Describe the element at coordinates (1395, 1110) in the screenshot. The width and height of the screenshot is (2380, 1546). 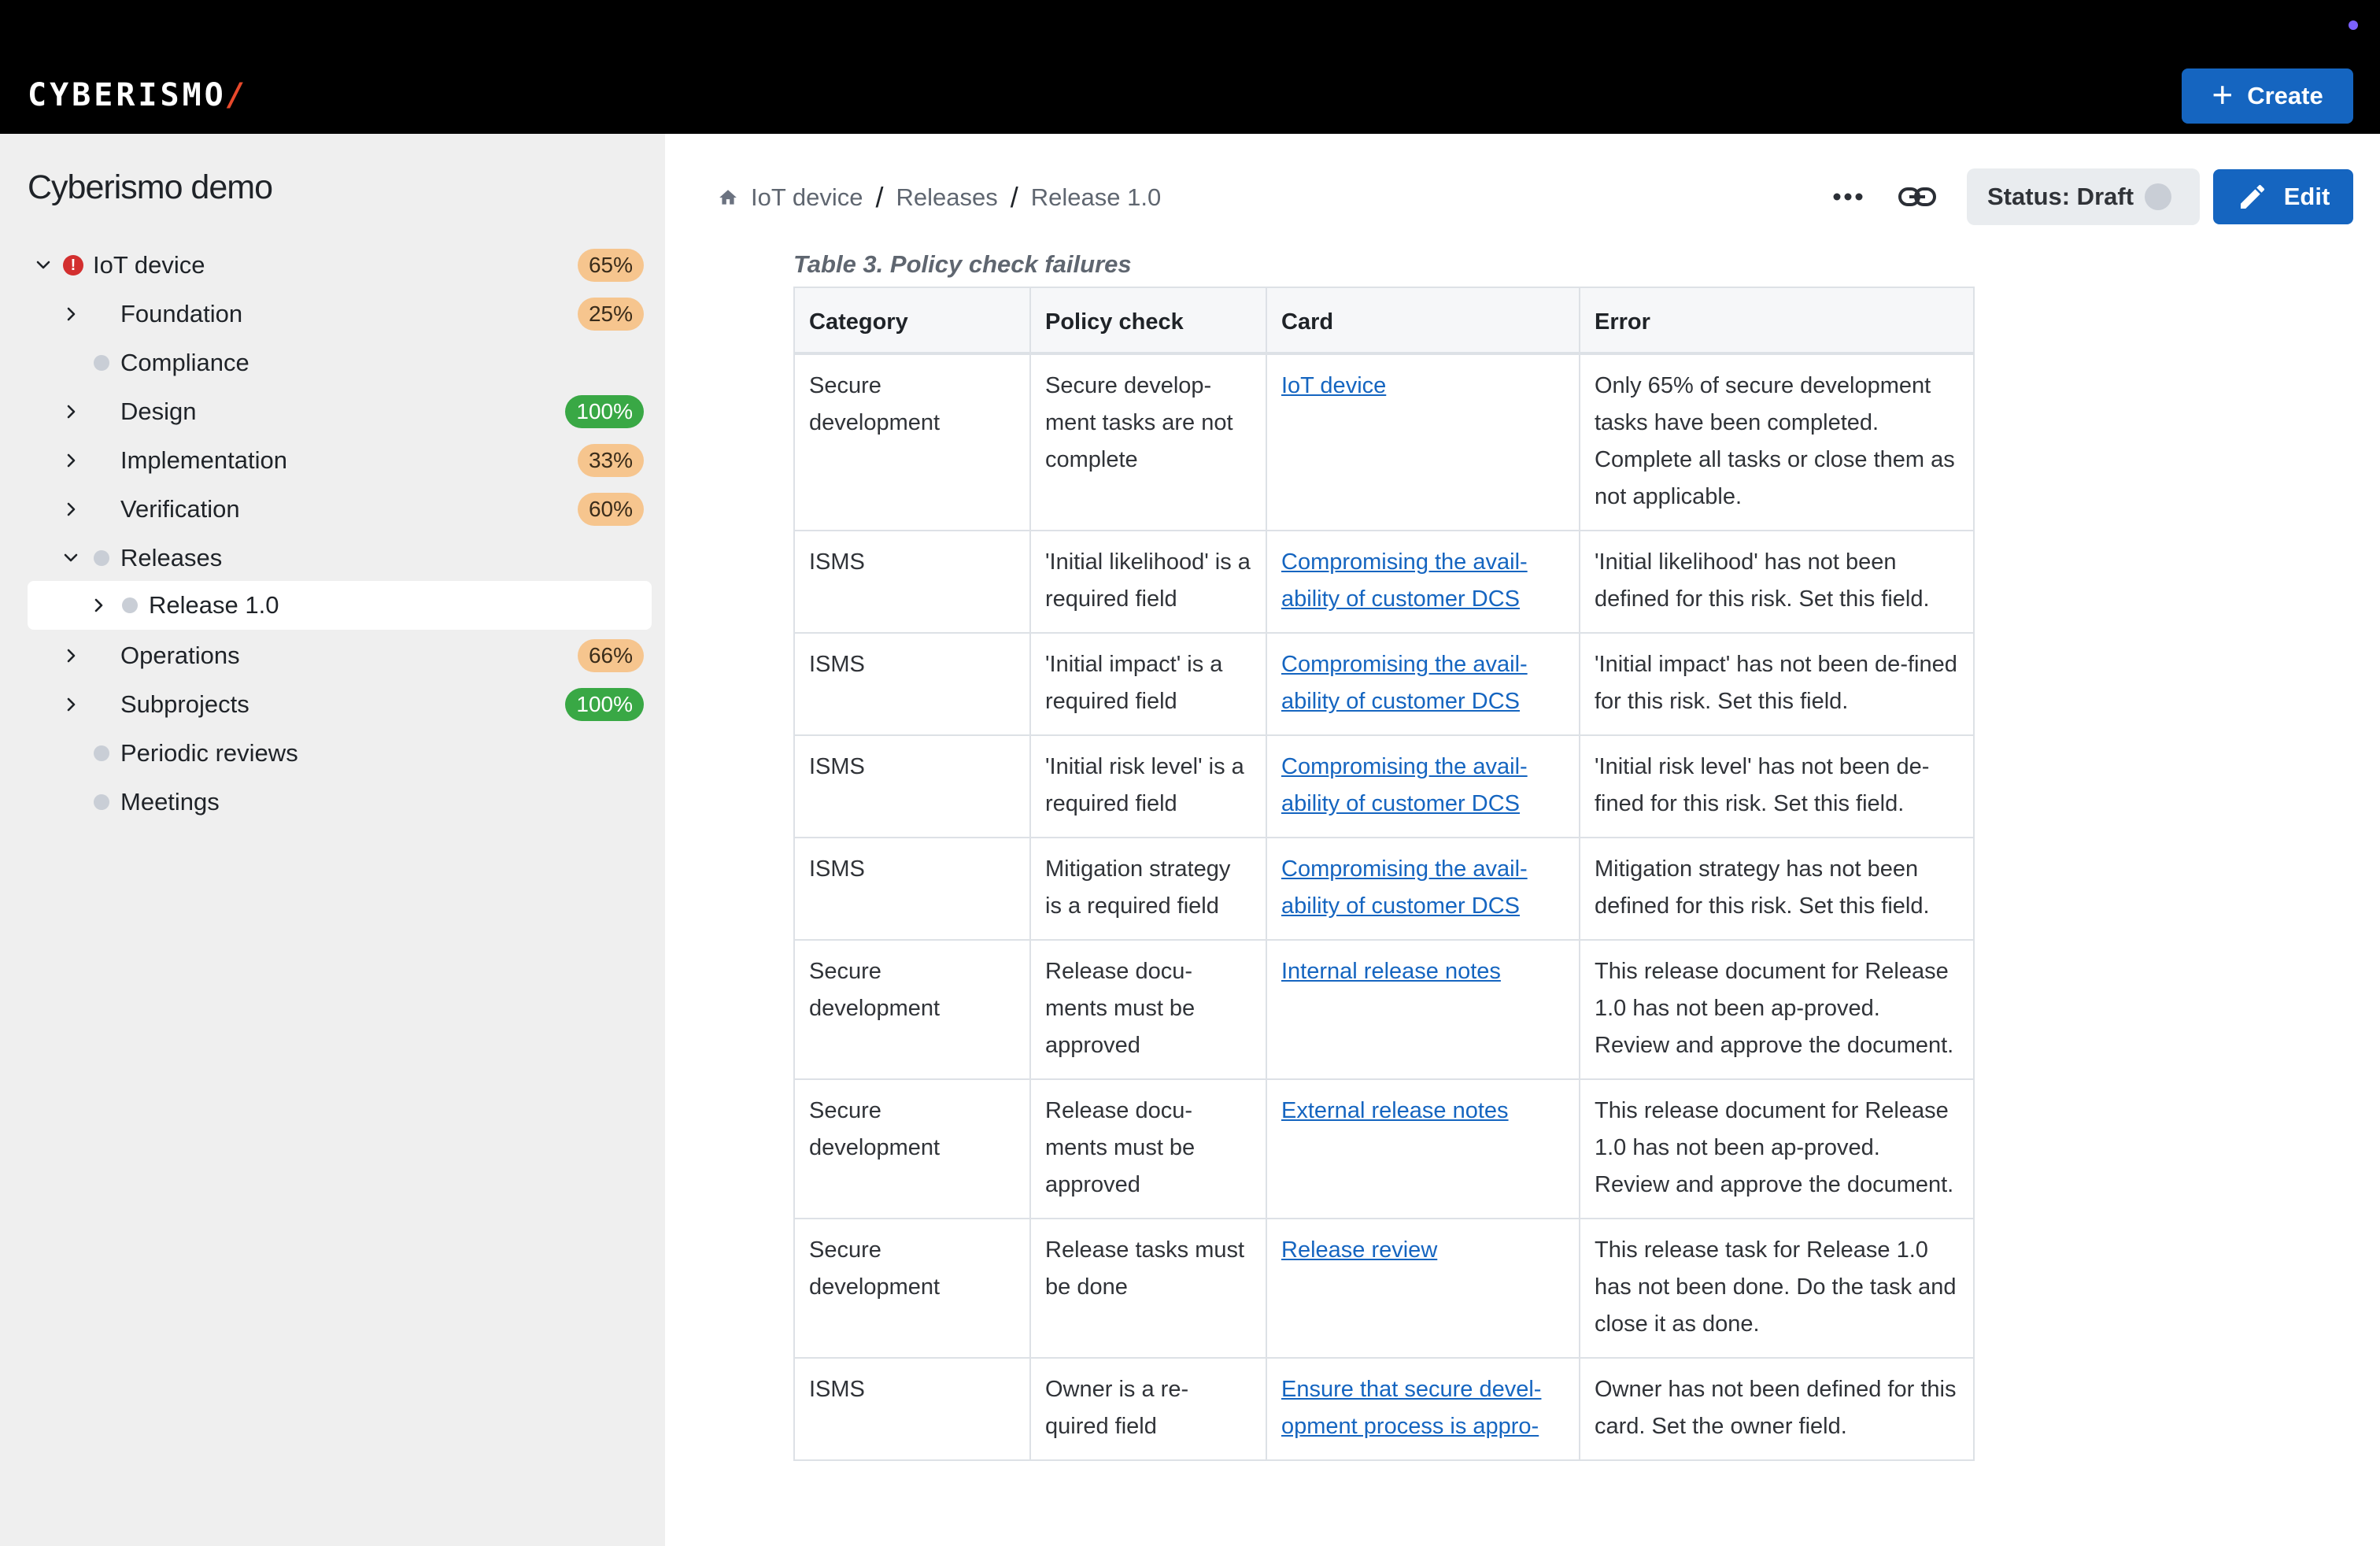
I see `card-link: External release notes` at that location.